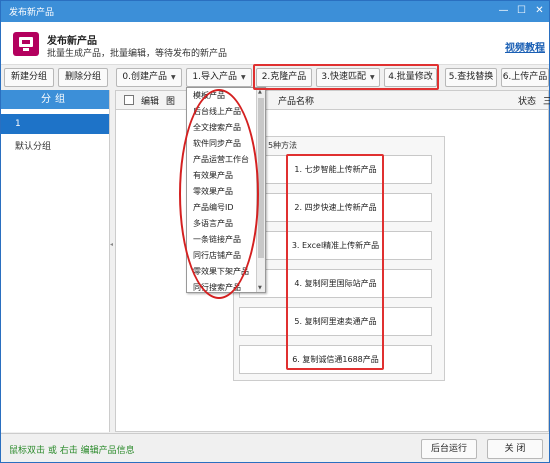 This screenshot has height=463, width=550. Describe the element at coordinates (72, 41) in the screenshot. I see `page-title: 发布新产品` at that location.